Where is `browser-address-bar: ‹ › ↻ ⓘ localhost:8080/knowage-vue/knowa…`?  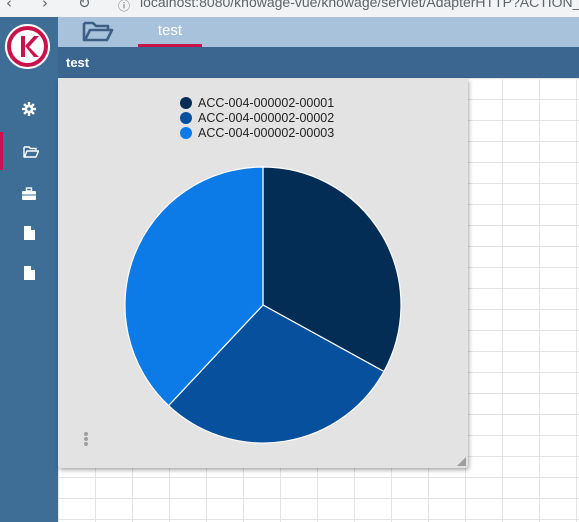
browser-address-bar: ‹ › ↻ ⓘ localhost:8080/knowage-vue/knowa… is located at coordinates (289, 8).